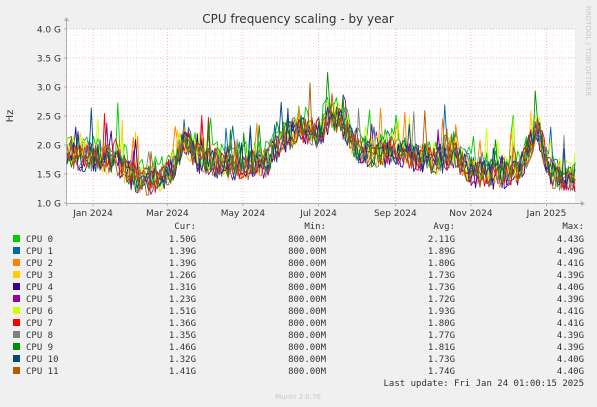  Describe the element at coordinates (92, 214) in the screenshot. I see `x-tick-label: Jan 2024` at that location.